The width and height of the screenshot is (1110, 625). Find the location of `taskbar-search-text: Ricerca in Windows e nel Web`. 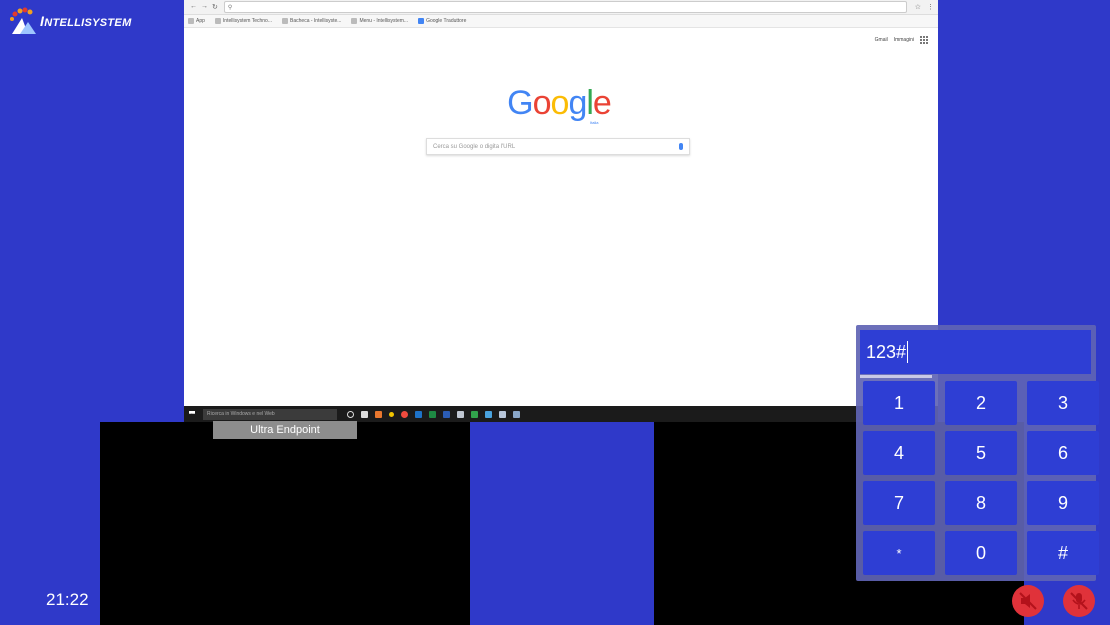

taskbar-search-text: Ricerca in Windows e nel Web is located at coordinates (241, 414).